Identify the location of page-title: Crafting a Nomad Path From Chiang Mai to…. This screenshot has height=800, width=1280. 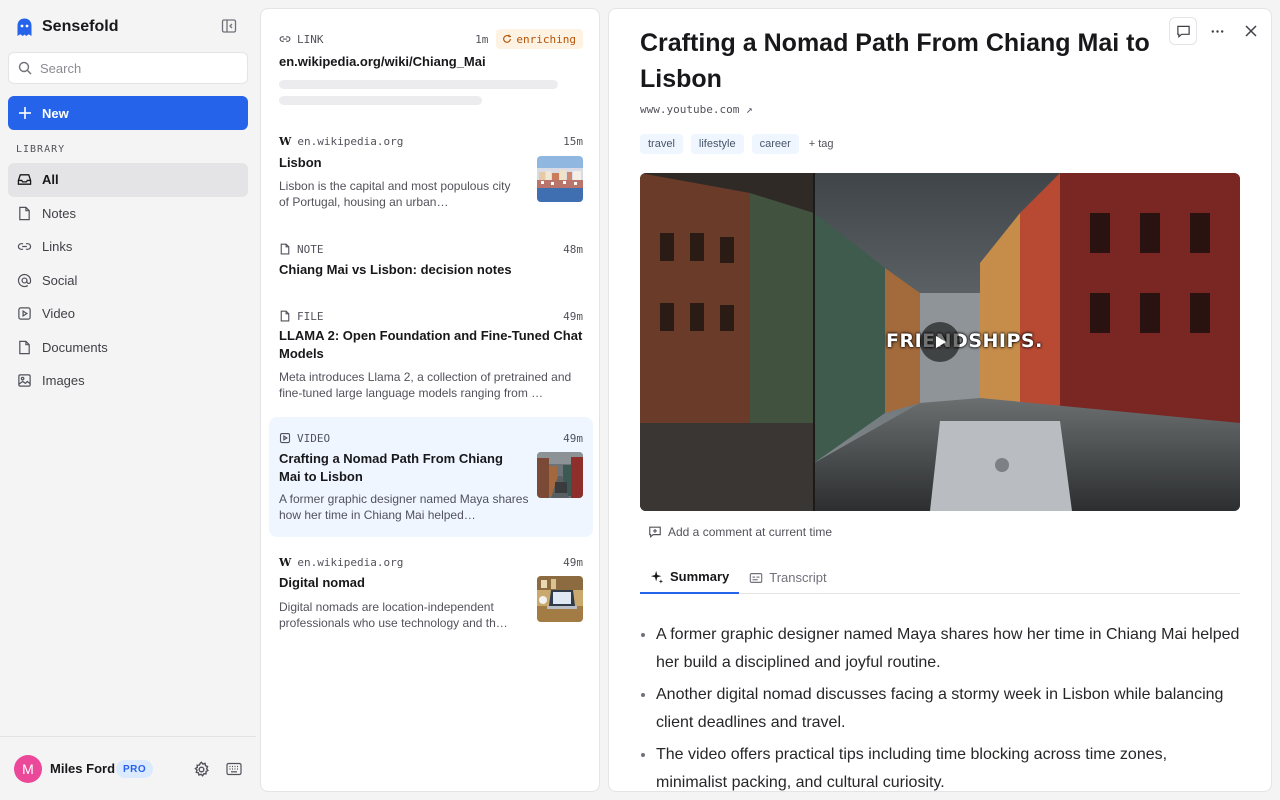
(895, 61).